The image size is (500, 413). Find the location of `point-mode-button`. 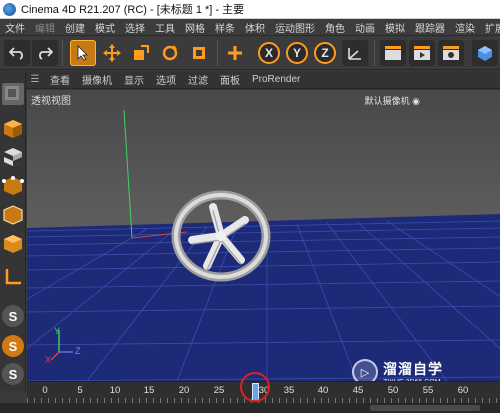

point-mode-button is located at coordinates (13, 186).